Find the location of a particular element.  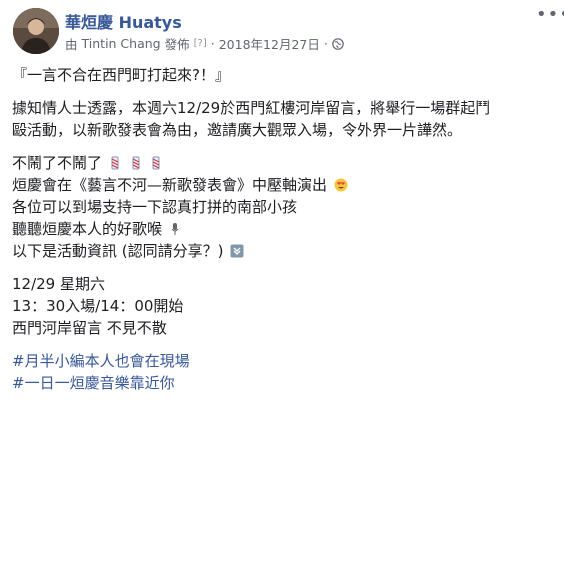

author-name: 華烜慶 Huatys is located at coordinates (123, 21).